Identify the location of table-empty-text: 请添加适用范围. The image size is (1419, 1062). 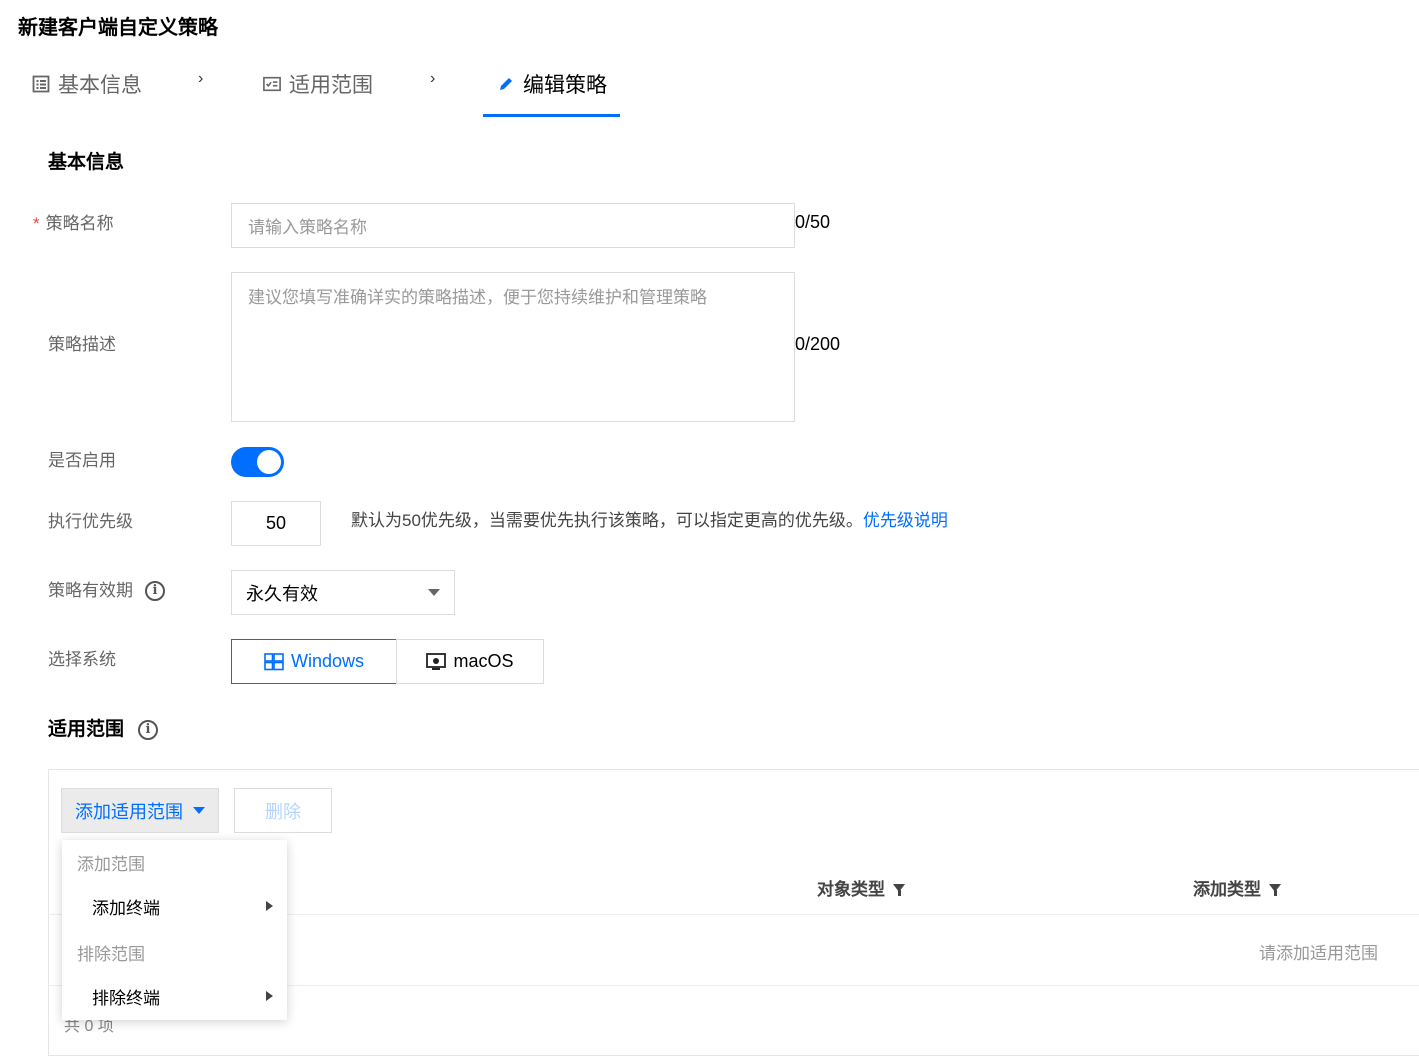
(1318, 953).